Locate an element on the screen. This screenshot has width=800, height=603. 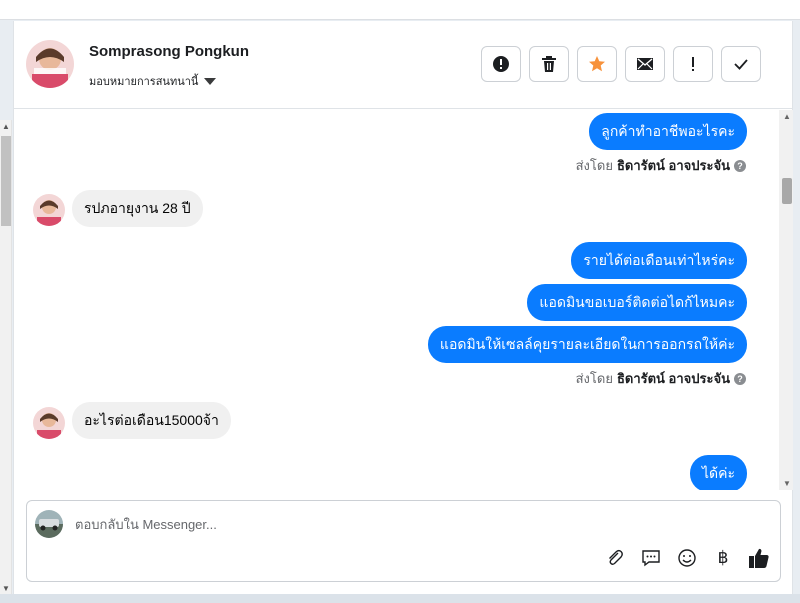
message-bubble-incoming: อะไรต่อเดือน15000จ้า is located at coordinates (151, 420).